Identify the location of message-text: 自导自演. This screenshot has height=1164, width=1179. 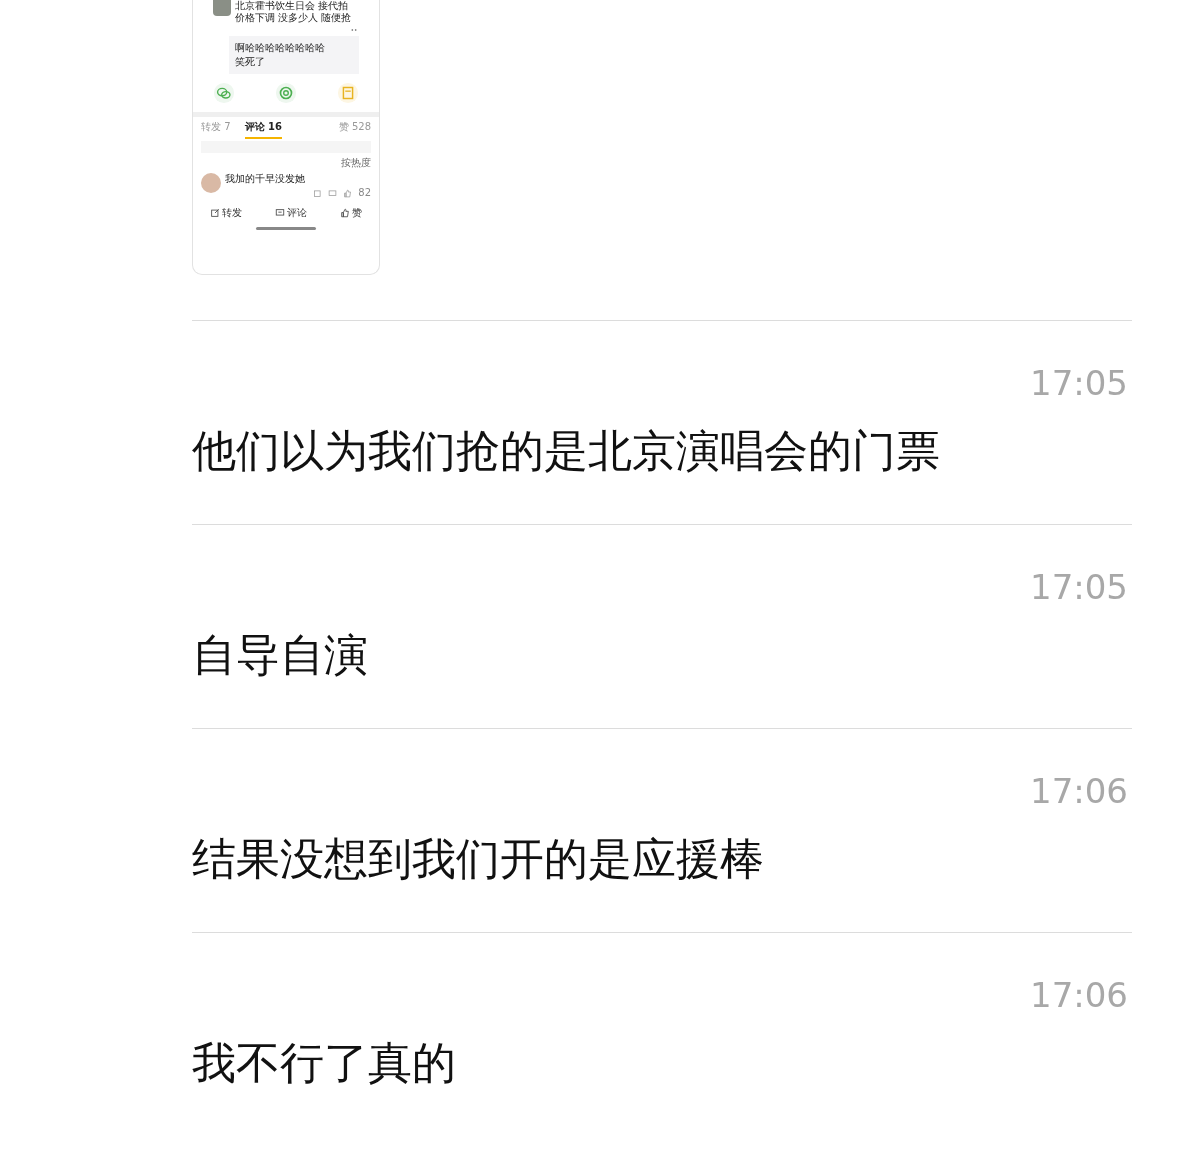
(280, 655).